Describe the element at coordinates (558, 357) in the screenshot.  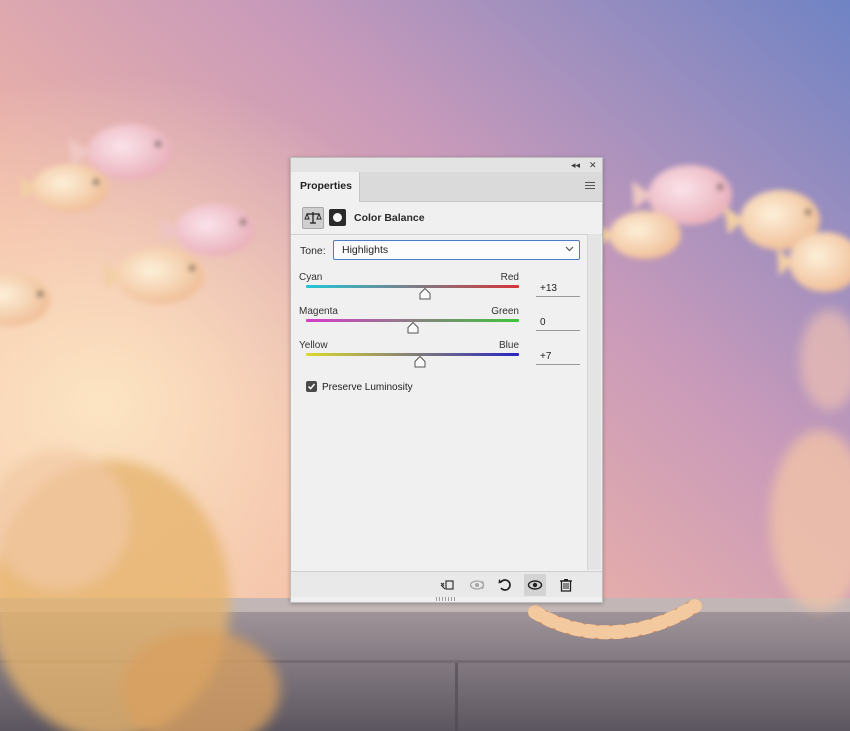
I see `slider-value-input: +7` at that location.